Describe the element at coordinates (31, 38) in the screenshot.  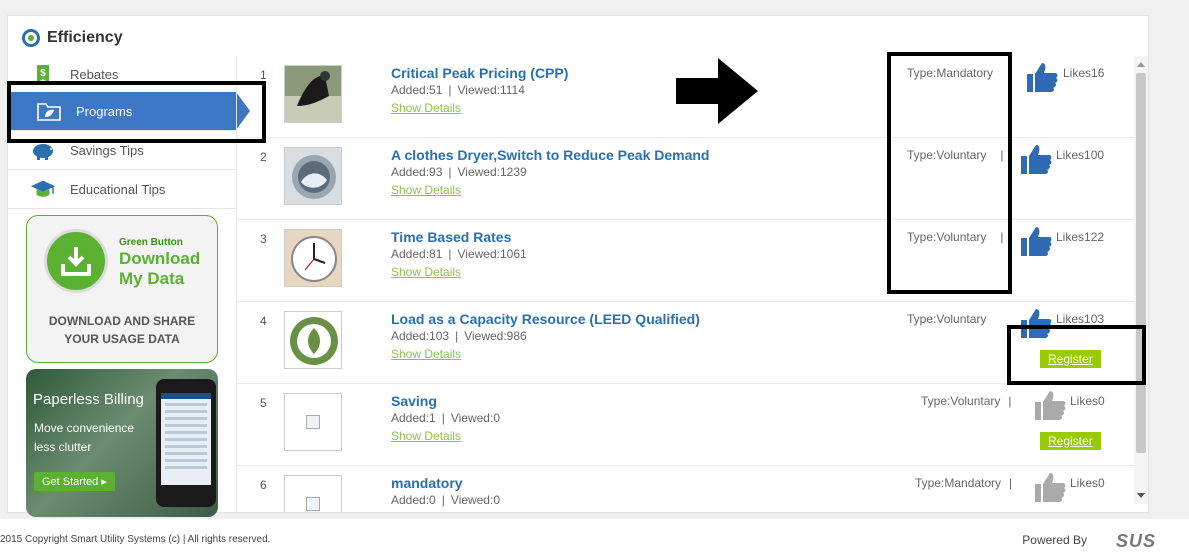
I see `efficiency-logo-icon` at that location.